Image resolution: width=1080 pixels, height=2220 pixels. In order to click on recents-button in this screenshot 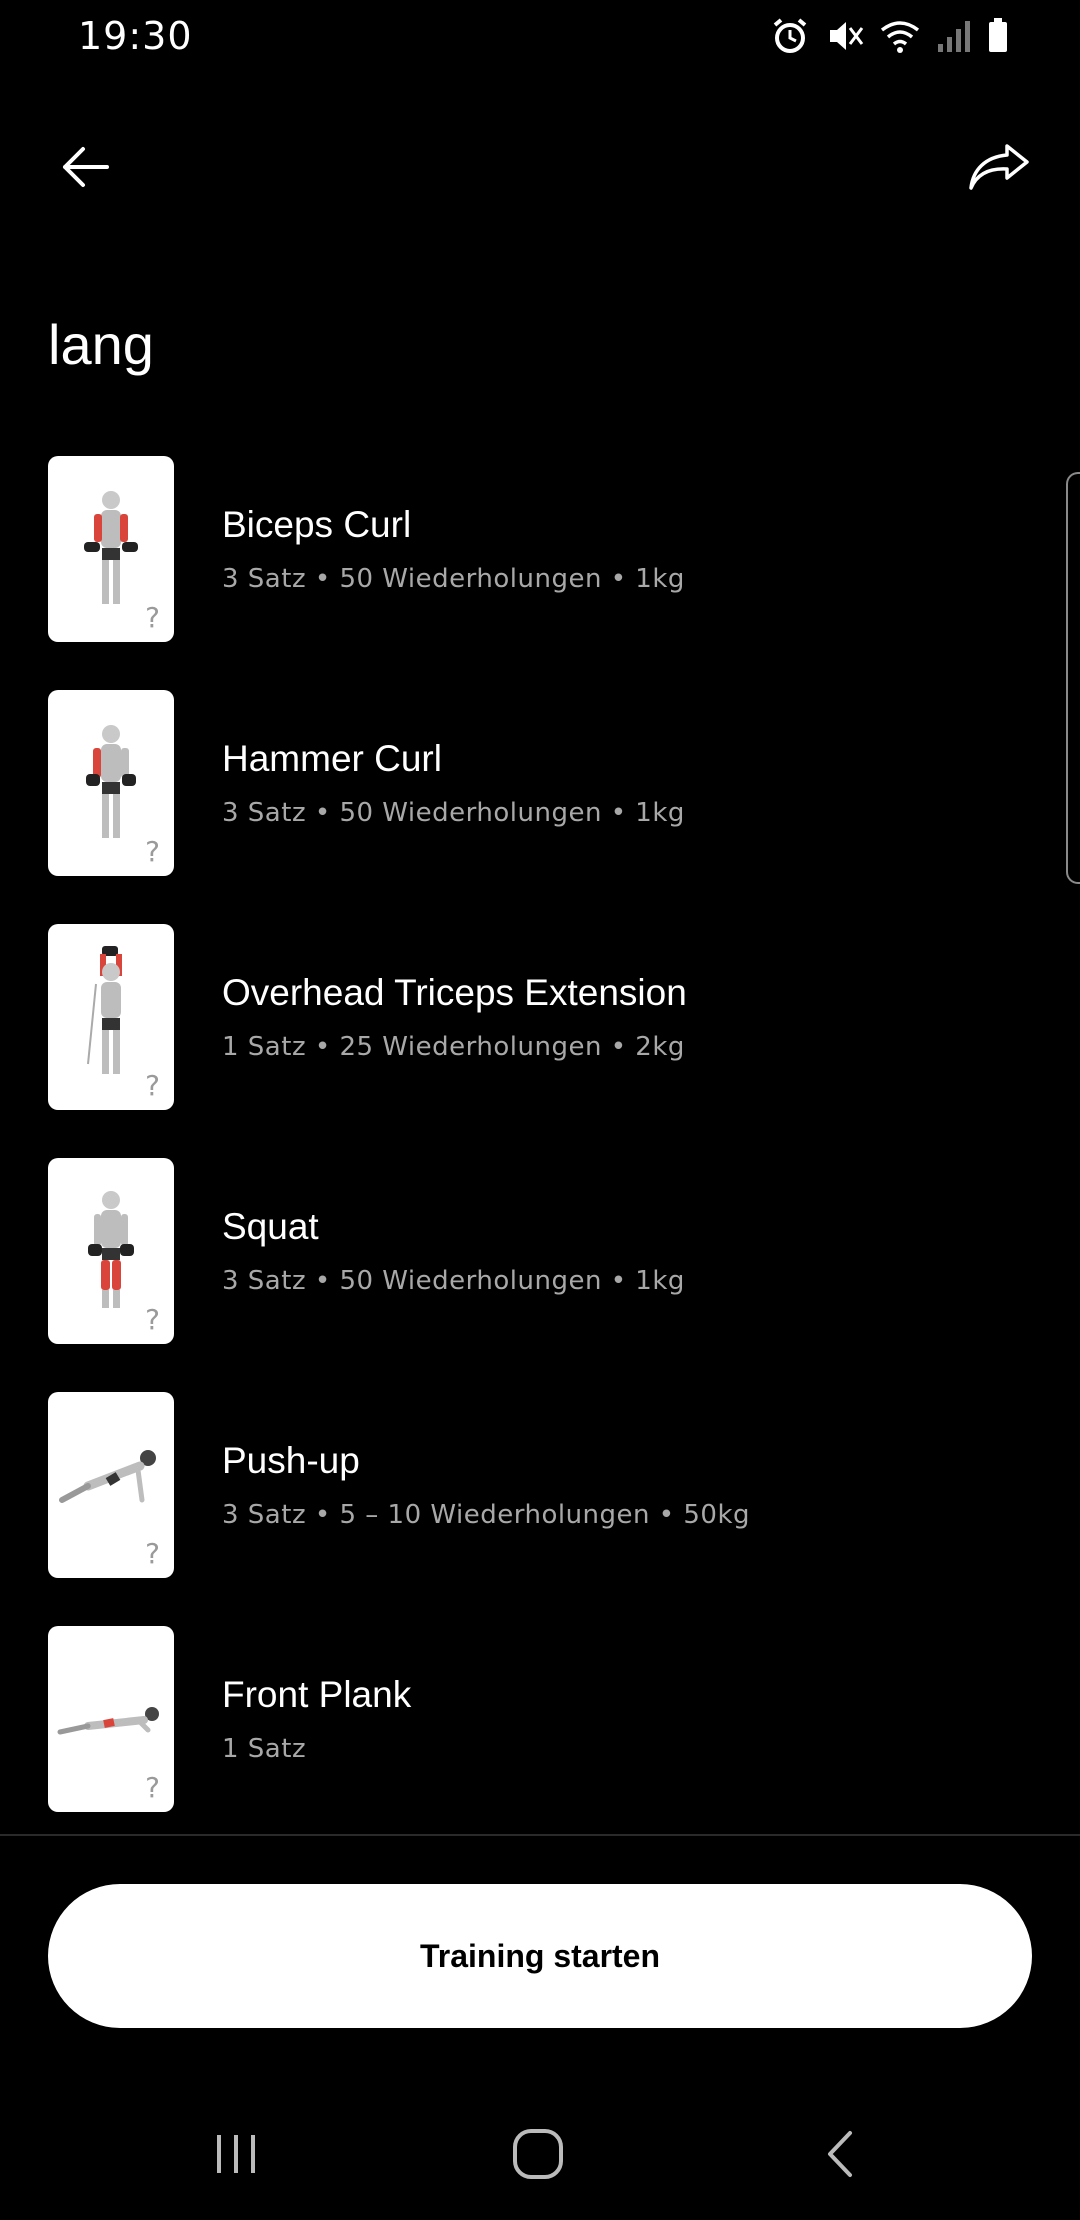, I will do `click(236, 2156)`.